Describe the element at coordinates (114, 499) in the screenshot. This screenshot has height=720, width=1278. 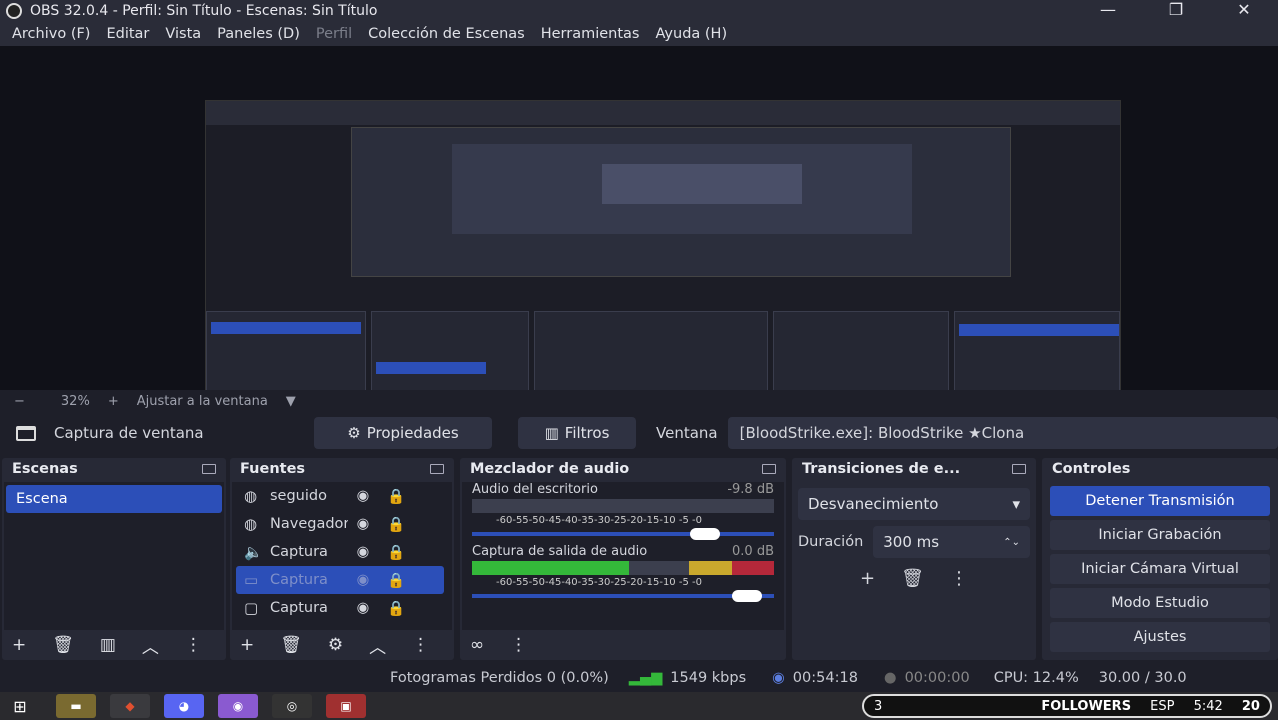
I see `scene-item: Escena` at that location.